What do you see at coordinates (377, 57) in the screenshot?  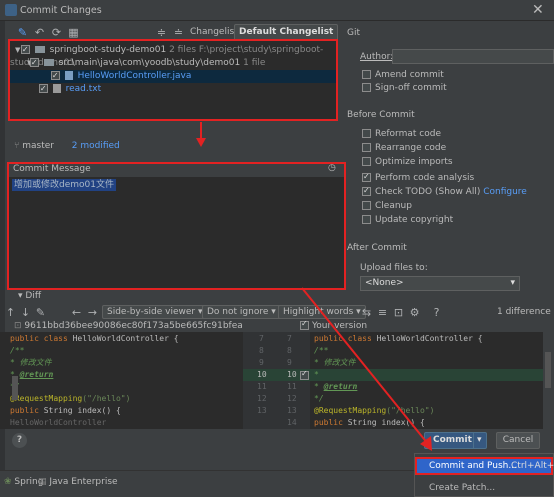 I see `author-label: Author:` at bounding box center [377, 57].